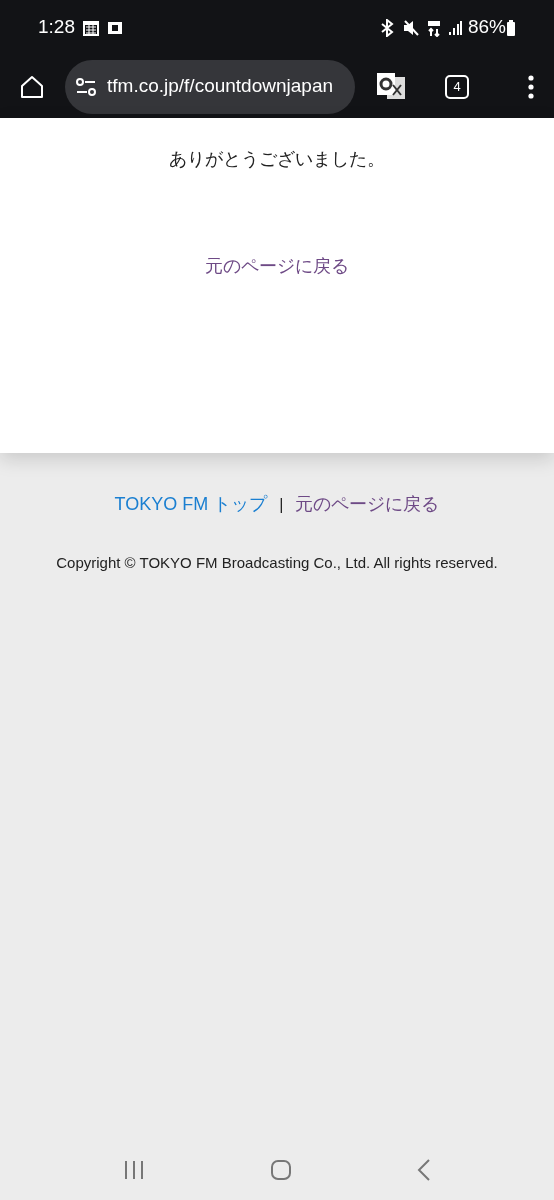 Image resolution: width=554 pixels, height=1200 pixels. I want to click on signal-icon, so click(454, 27).